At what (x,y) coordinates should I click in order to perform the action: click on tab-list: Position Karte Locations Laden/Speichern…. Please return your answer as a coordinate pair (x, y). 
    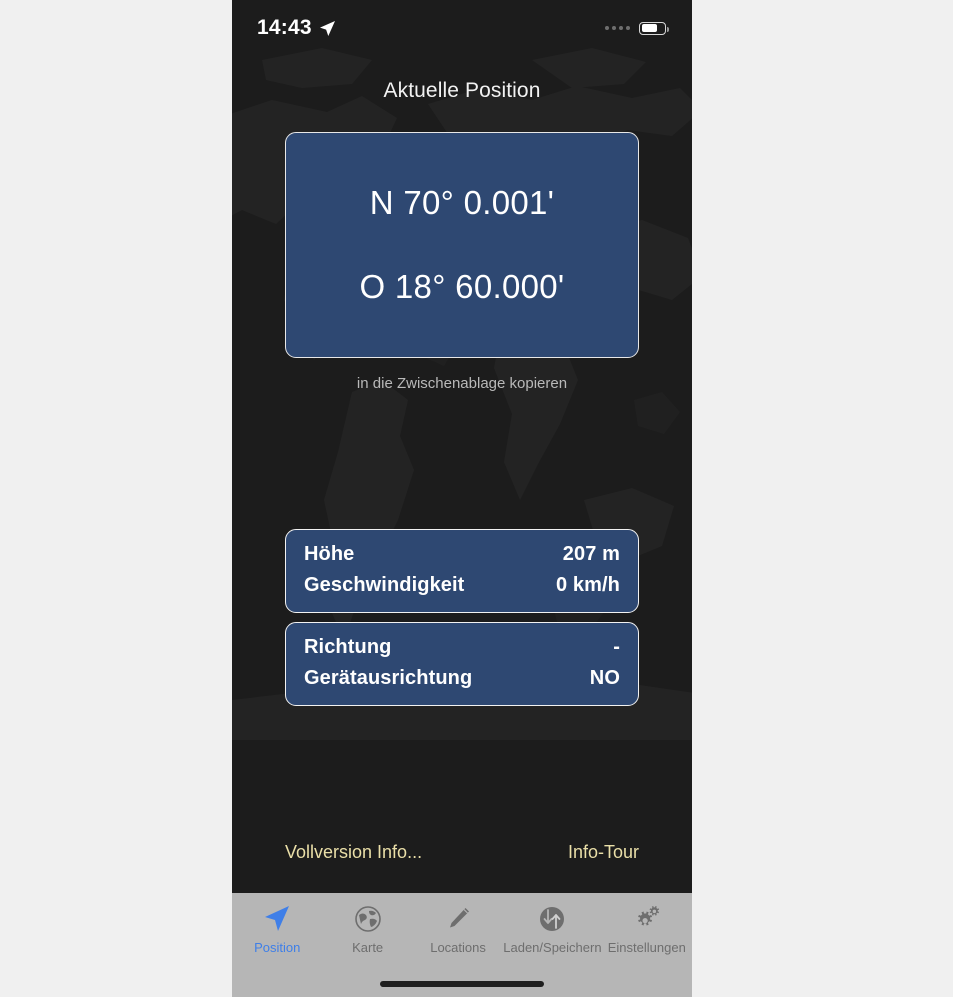
    Looking at the image, I should click on (462, 932).